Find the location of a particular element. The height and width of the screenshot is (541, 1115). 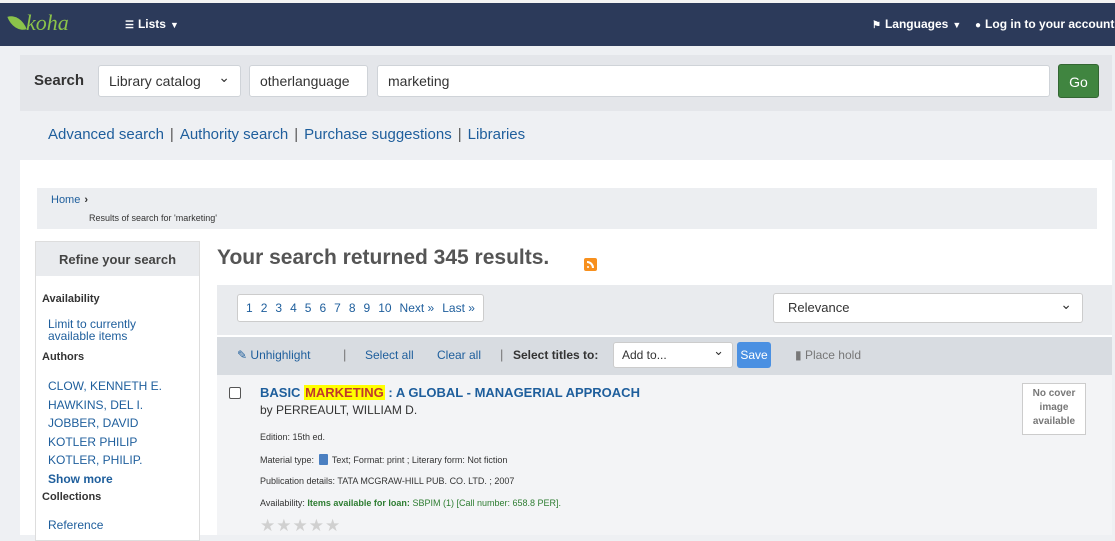

author-facet-link: CLOW, KENNETH E. is located at coordinates (105, 386).